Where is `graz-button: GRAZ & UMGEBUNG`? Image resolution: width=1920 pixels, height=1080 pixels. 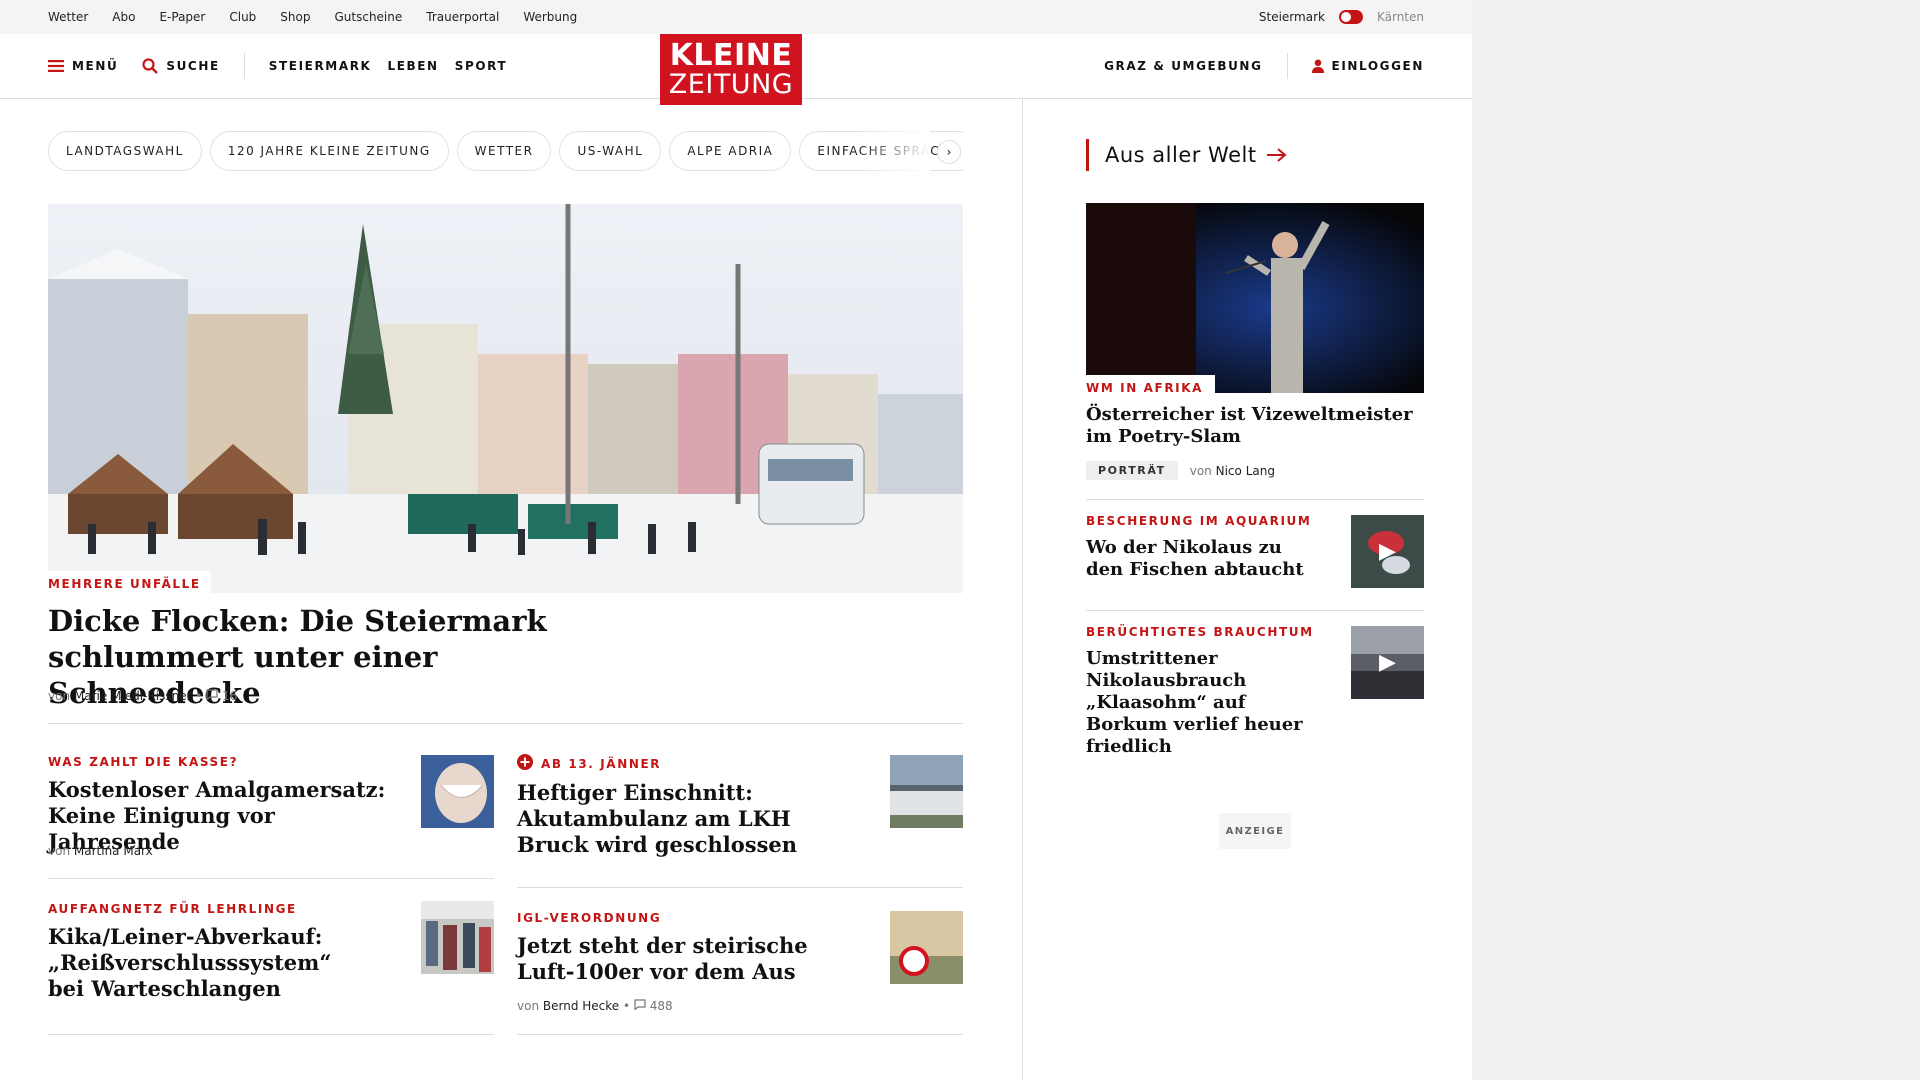
graz-button: GRAZ & UMGEBUNG is located at coordinates (1183, 66).